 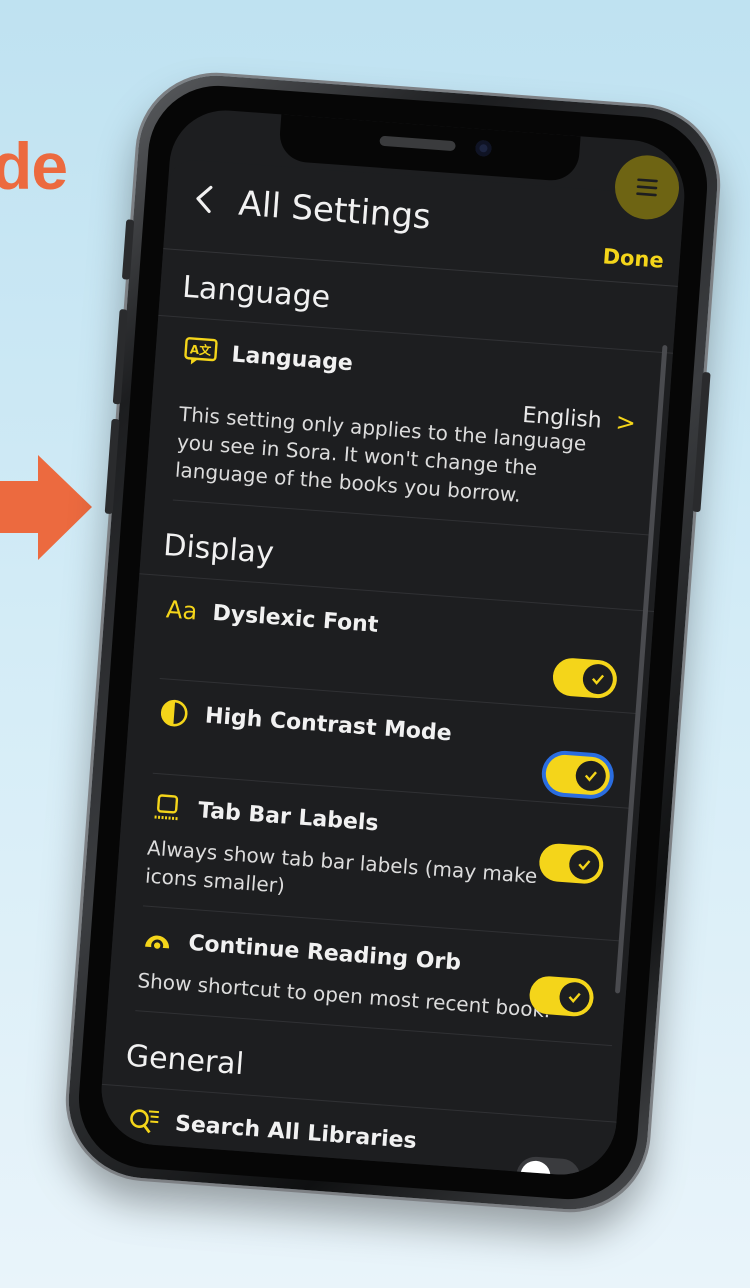 I want to click on background-heading-fragment: de, so click(x=34, y=166).